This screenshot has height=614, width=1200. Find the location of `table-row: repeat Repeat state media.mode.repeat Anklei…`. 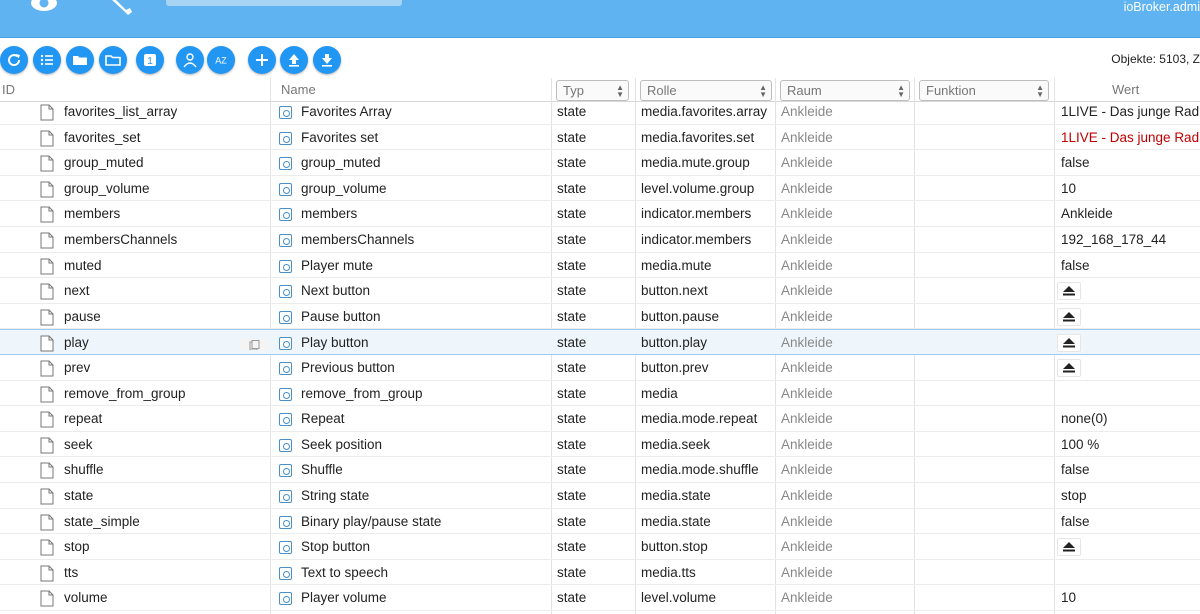

table-row: repeat Repeat state media.mode.repeat Anklei… is located at coordinates (600, 419).